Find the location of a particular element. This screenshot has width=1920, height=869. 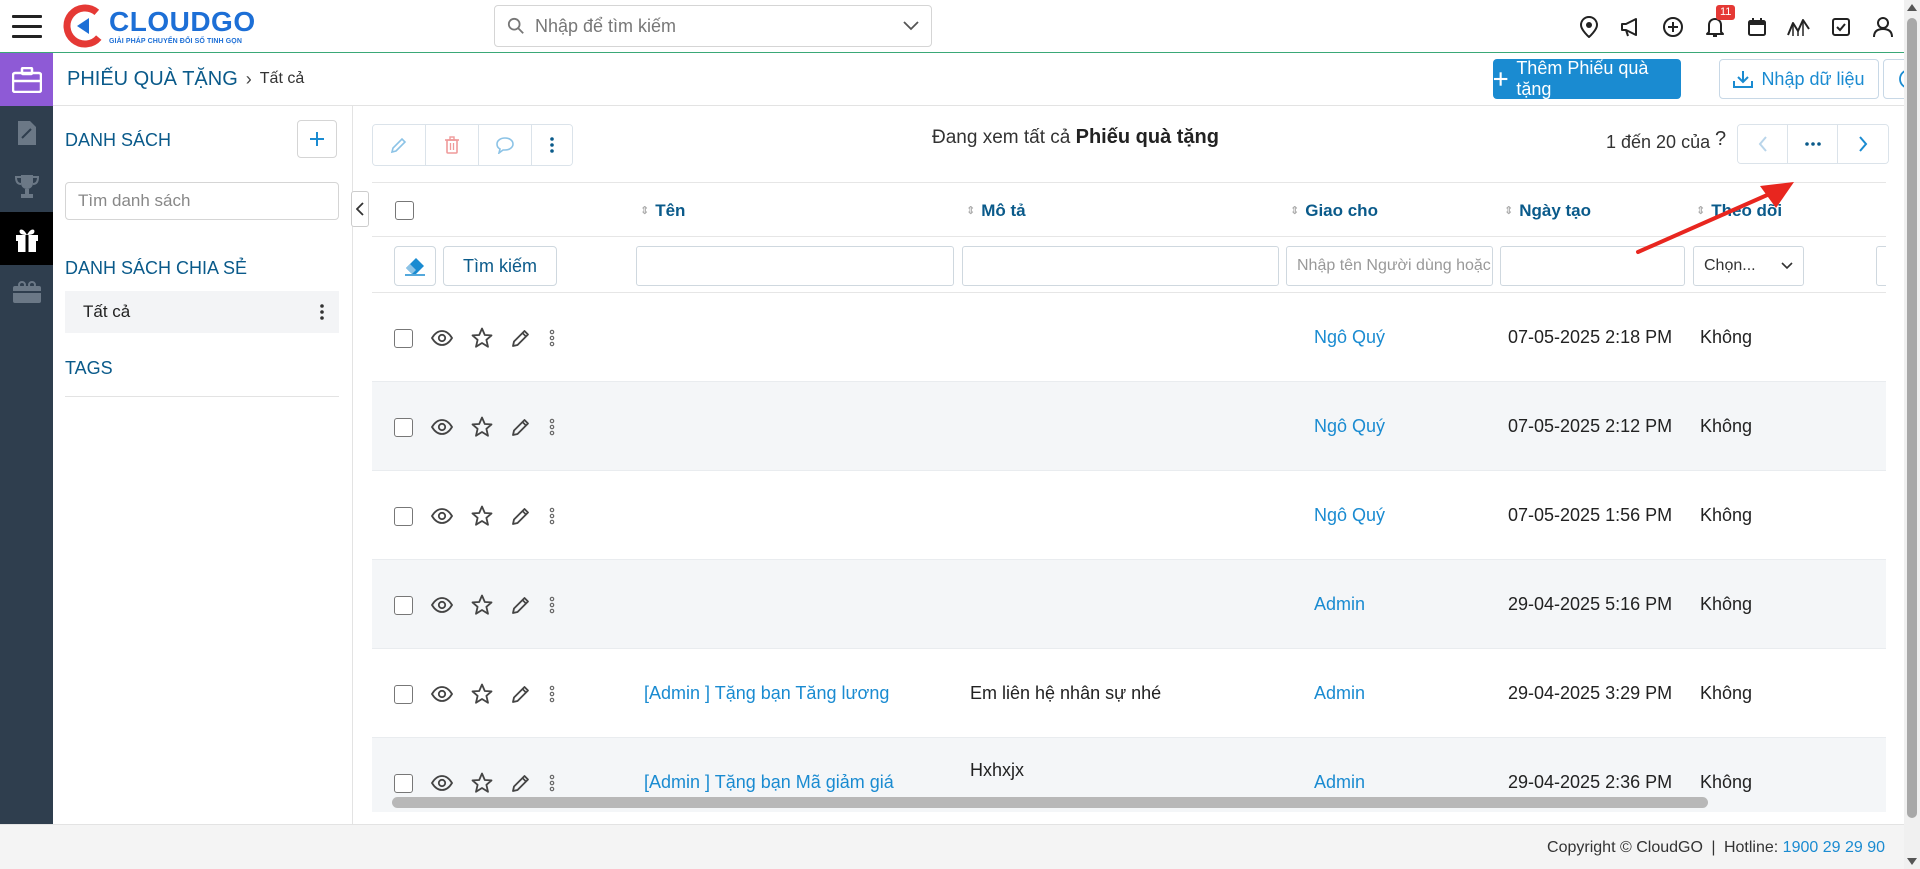

import-data-button: Nhập dữ liệu is located at coordinates (1799, 79).